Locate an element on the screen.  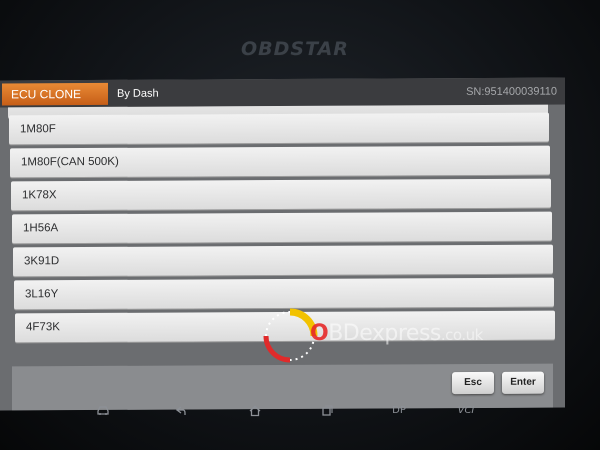
tab-ecu-clone: ECU CLONE is located at coordinates (55, 94).